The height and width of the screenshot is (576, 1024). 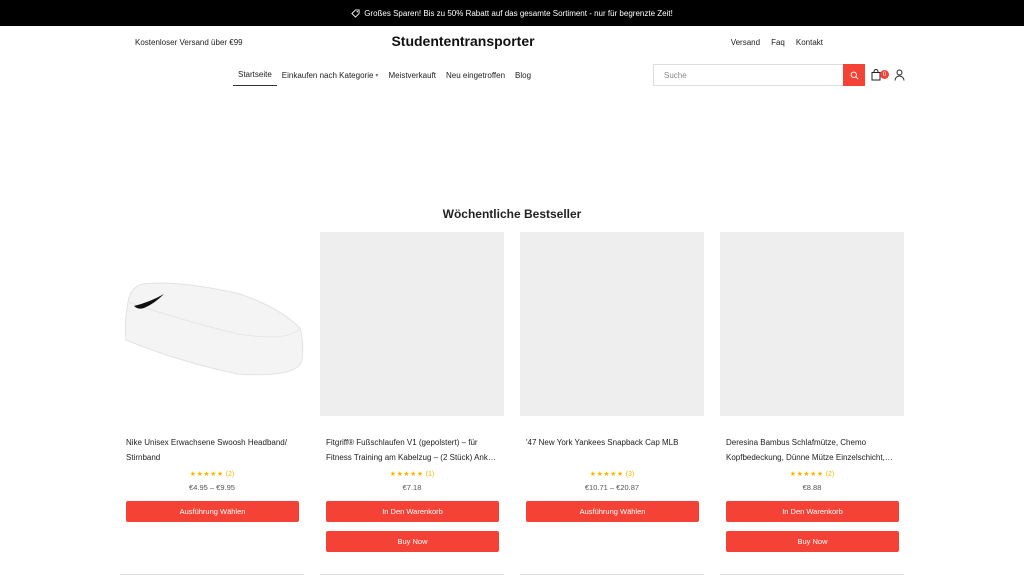 I want to click on product-rating: ★★★★★ (1), so click(x=412, y=474).